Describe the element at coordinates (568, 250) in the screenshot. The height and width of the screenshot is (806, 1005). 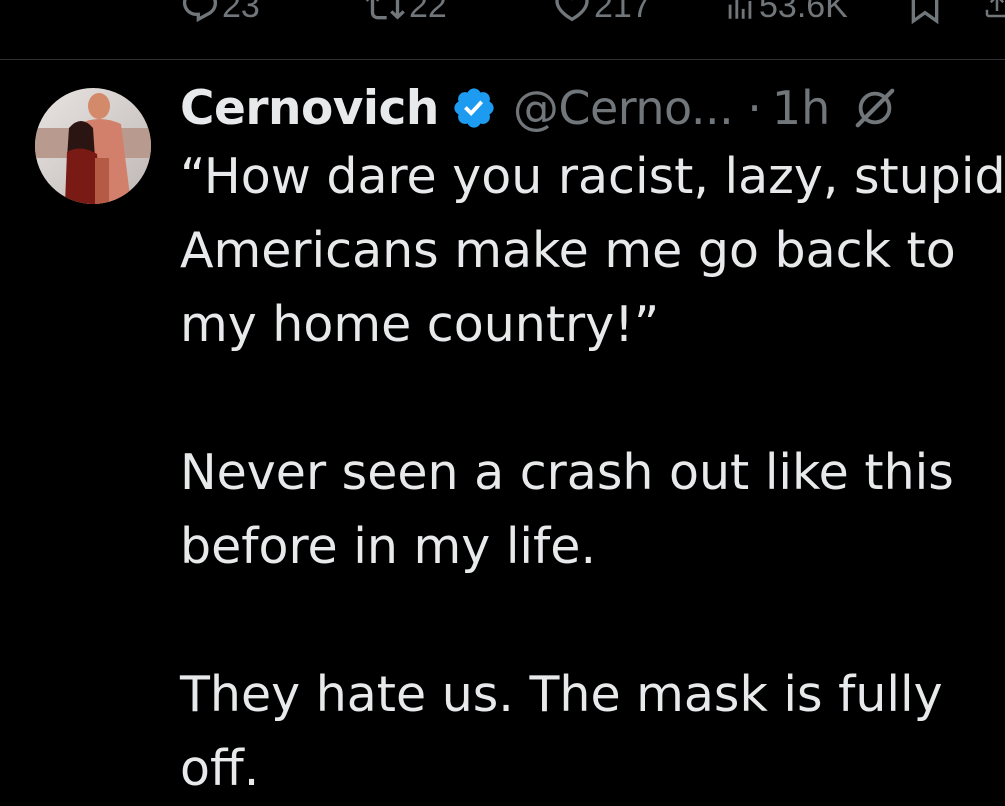
I see `tweet-line: Americans make me go back to` at that location.